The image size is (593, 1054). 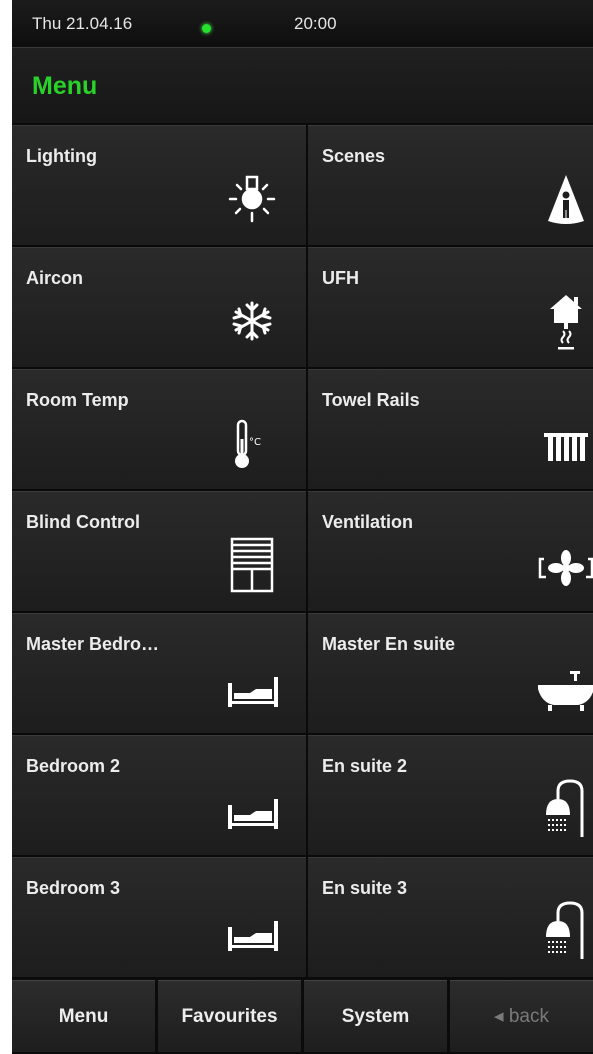 I want to click on light-bulb-icon, so click(x=252, y=199).